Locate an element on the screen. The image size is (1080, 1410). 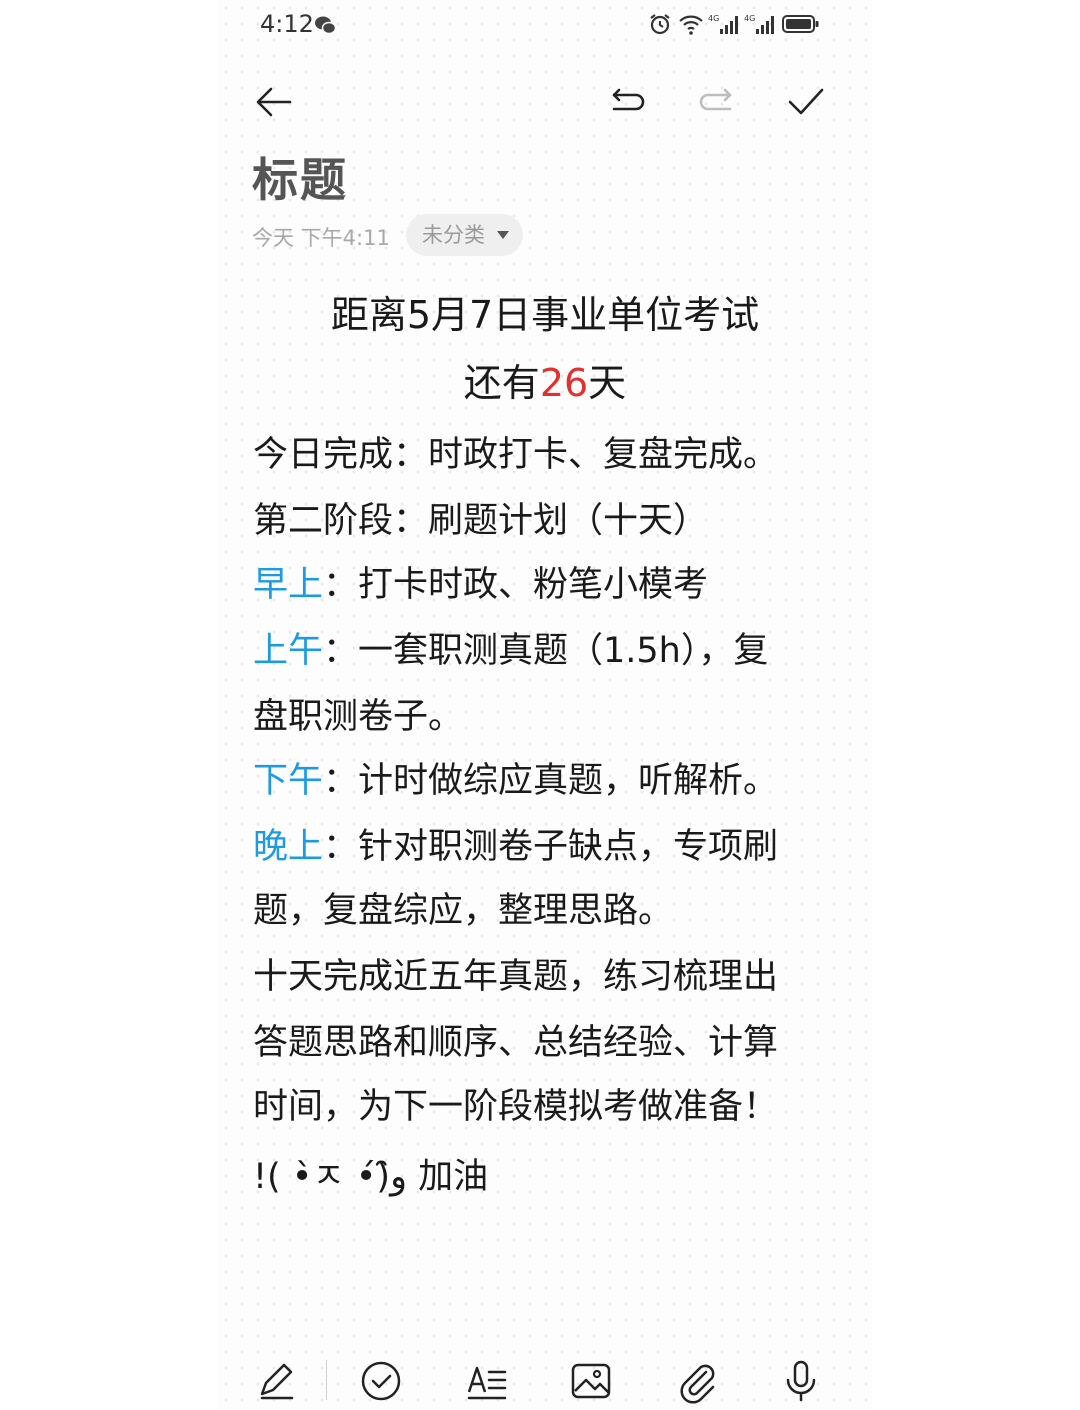
redo-icon is located at coordinates (715, 99).